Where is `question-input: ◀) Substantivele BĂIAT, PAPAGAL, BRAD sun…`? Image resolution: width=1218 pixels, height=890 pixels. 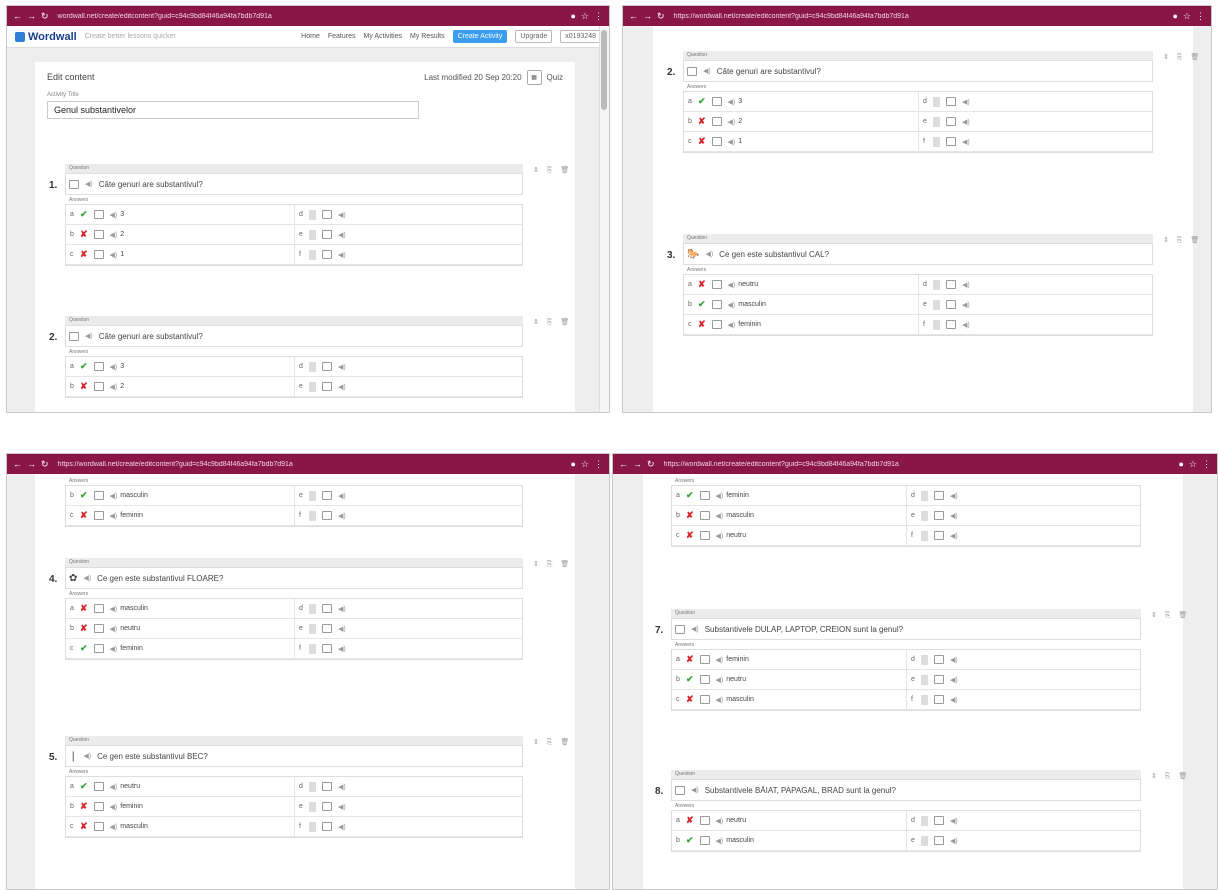
question-input: ◀) Substantivele BĂIAT, PAPAGAL, BRAD sun… is located at coordinates (906, 790).